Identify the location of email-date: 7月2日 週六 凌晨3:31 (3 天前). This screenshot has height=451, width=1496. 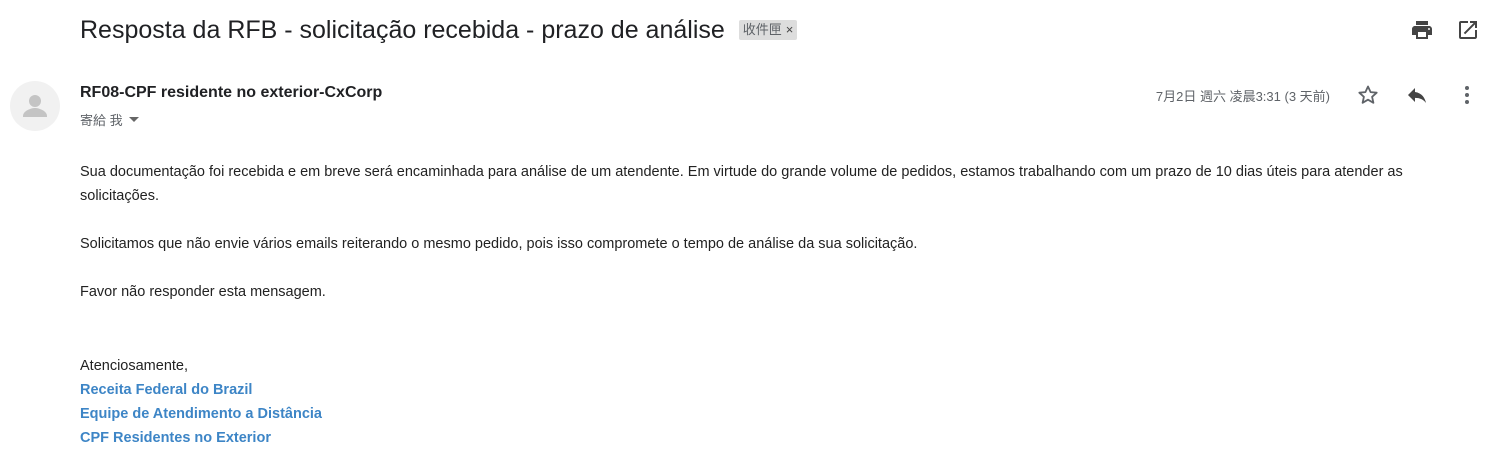
(1242, 96).